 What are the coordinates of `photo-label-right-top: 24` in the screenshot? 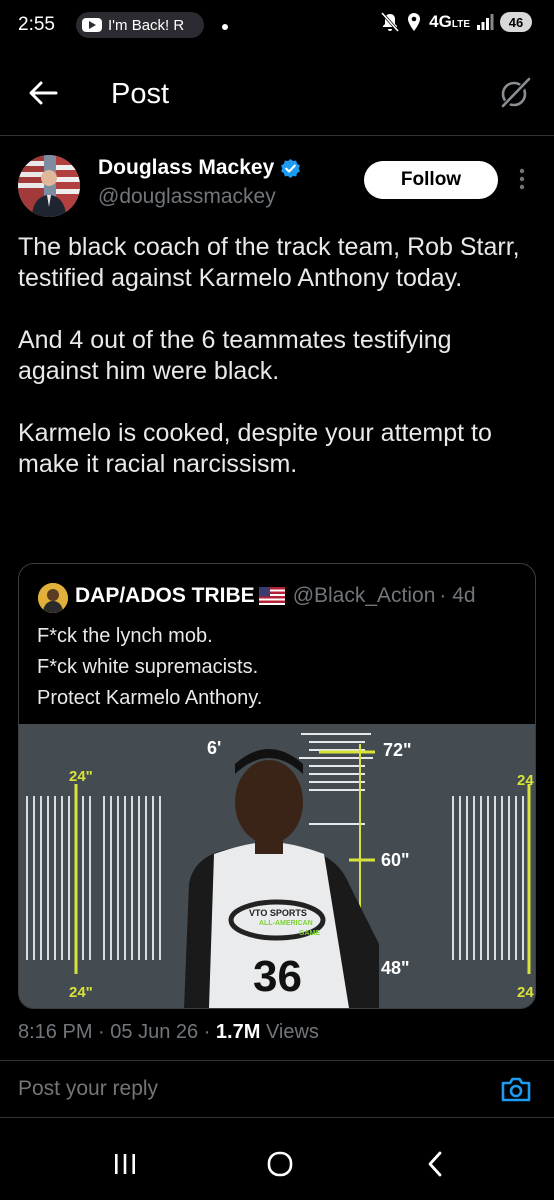 It's located at (525, 780).